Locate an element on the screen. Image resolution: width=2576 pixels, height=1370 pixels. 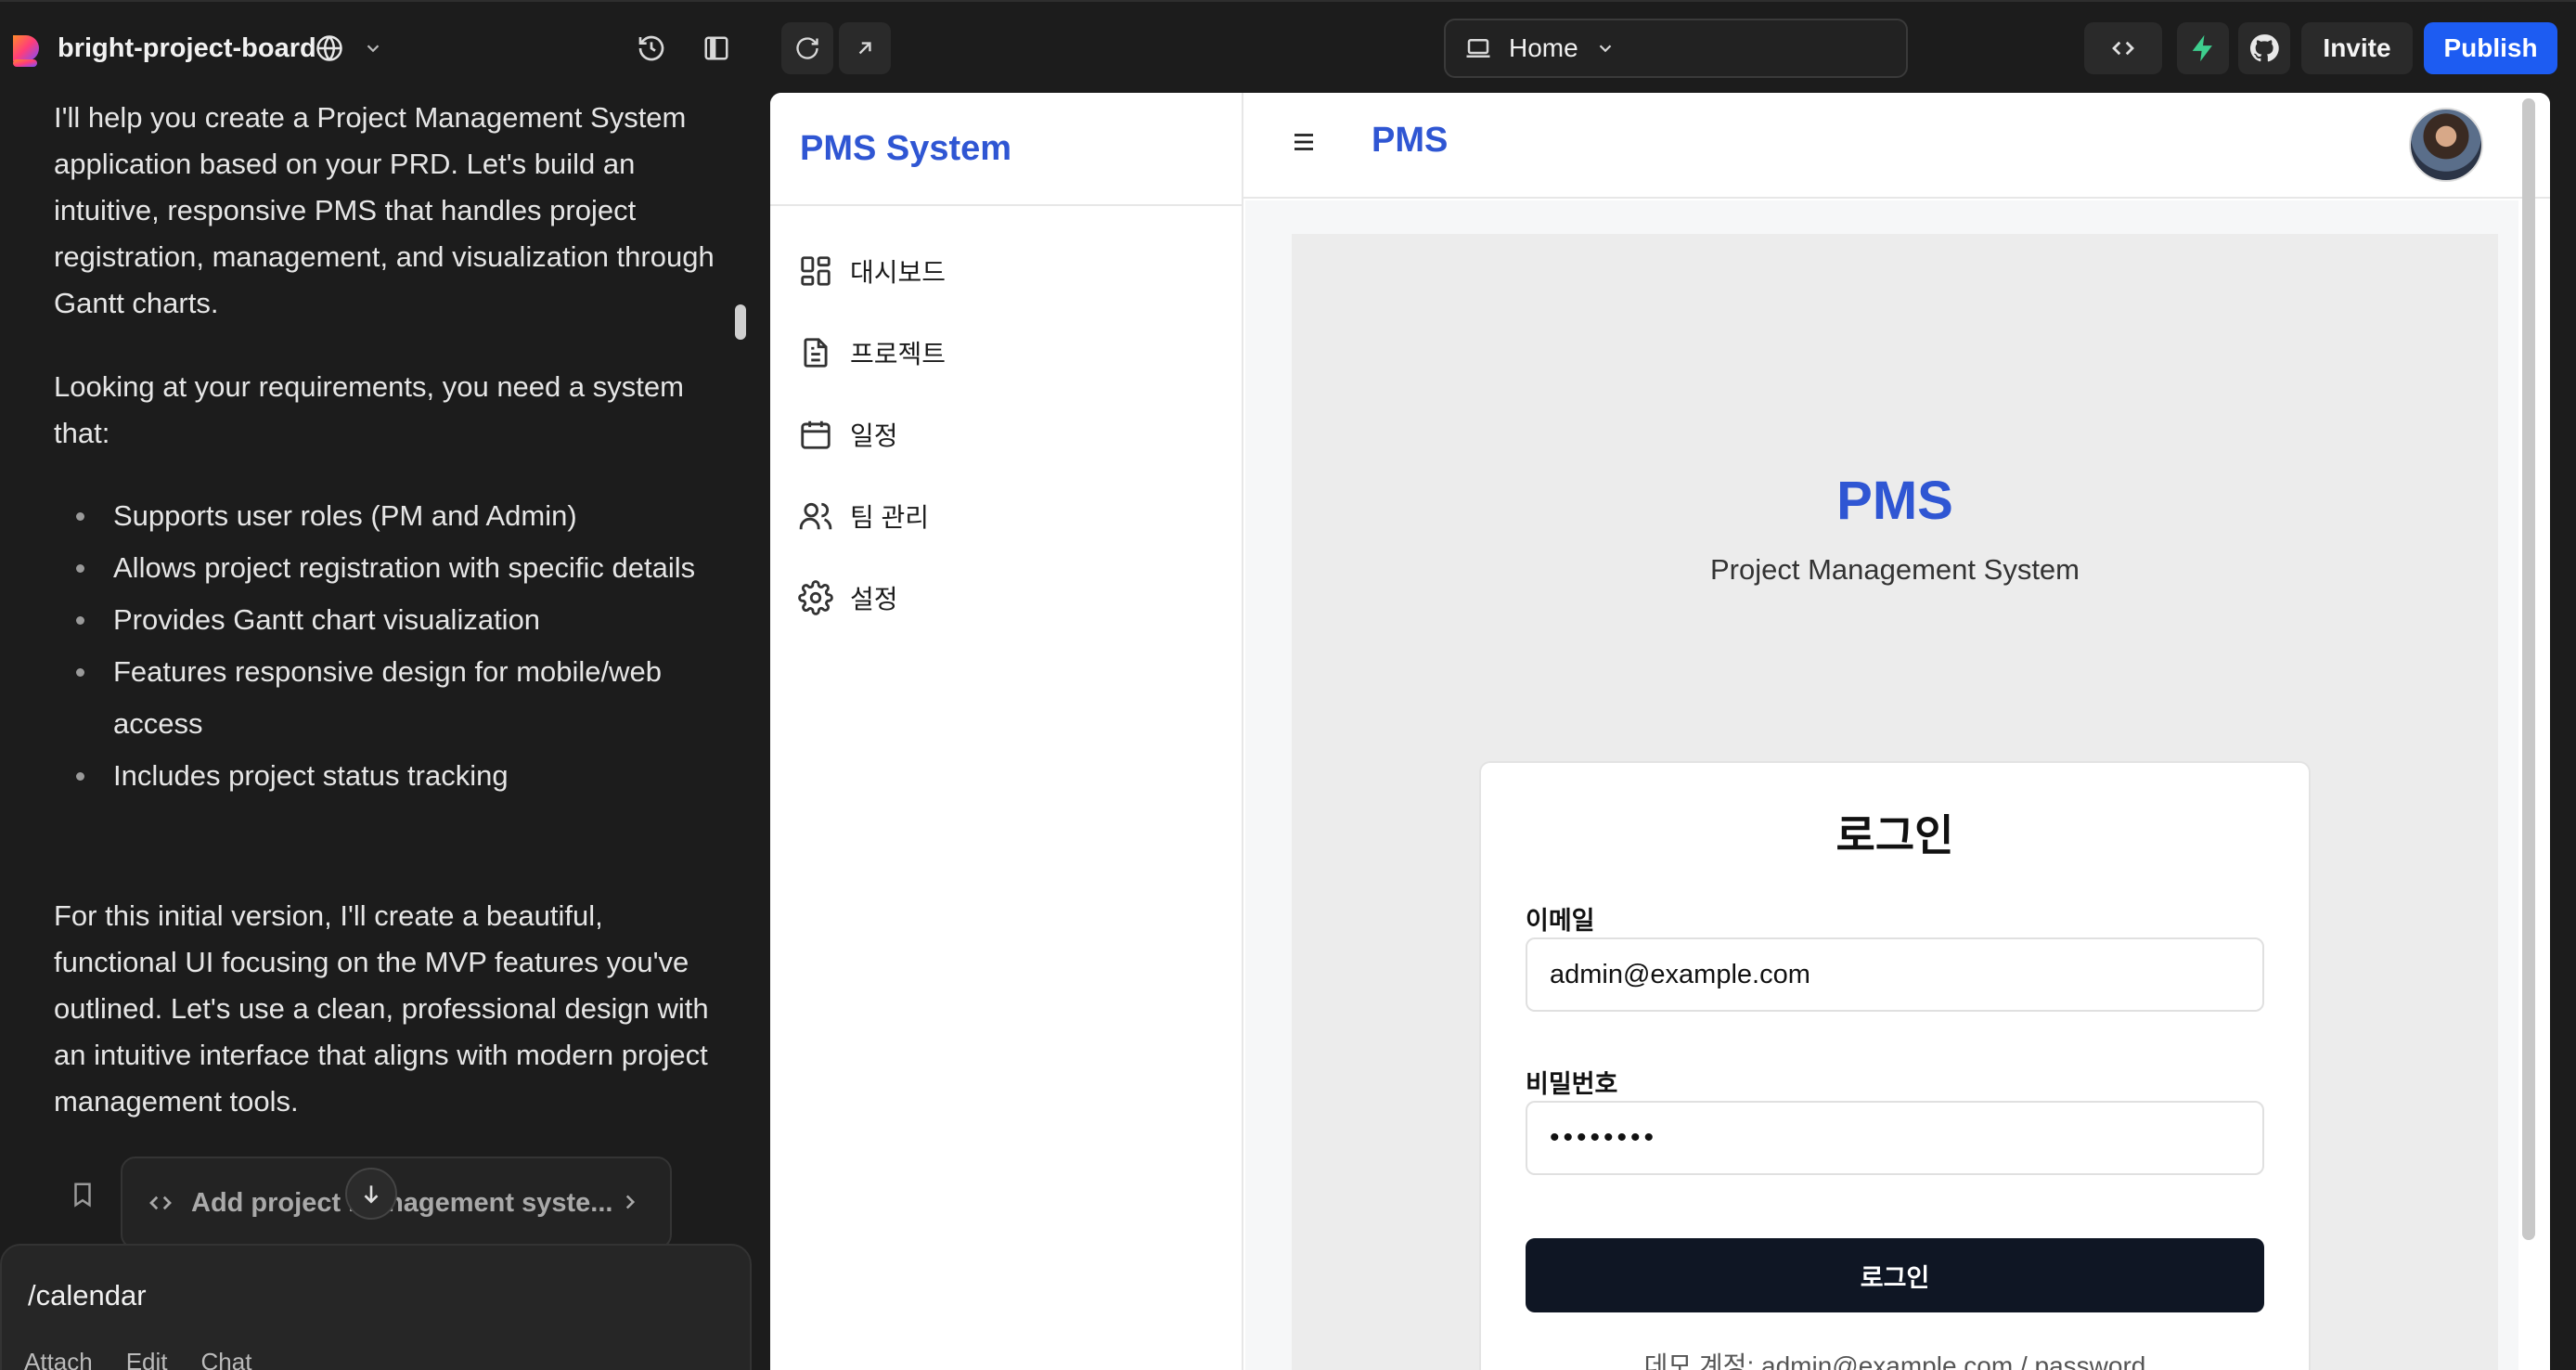
page-title: PMS is located at coordinates (1410, 140).